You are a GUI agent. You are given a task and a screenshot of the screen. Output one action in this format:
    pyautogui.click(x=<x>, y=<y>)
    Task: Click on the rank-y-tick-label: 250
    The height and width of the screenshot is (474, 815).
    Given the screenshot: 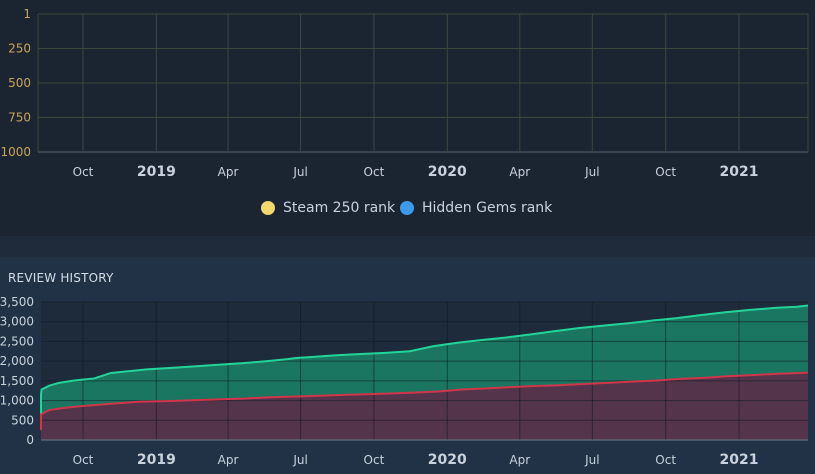 What is the action you would take?
    pyautogui.click(x=19, y=49)
    